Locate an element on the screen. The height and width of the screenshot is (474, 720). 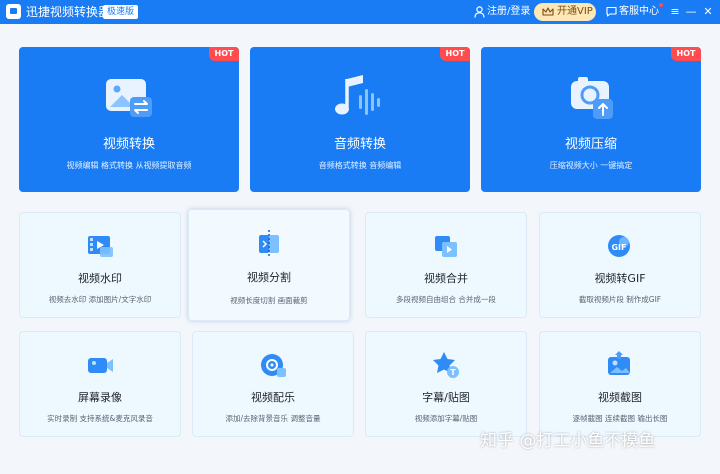
title-bar: 迅捷视频转换器 极速版 注册/登录 开通VIP 客服中心 ≡ — ✕ is located at coordinates (360, 12).